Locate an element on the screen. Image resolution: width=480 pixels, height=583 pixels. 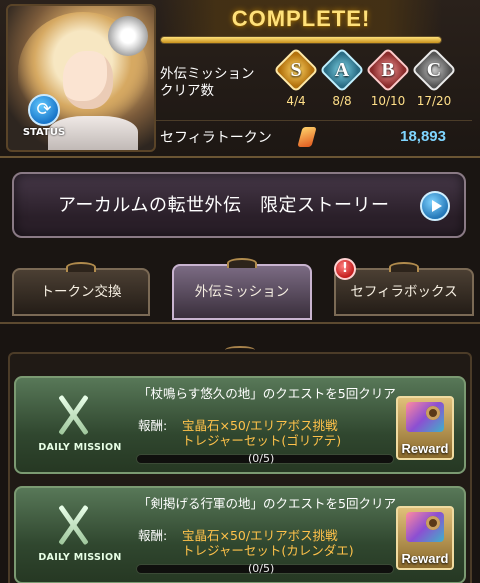
reward-line2: トレジャーセット(カレンダエ) is located at coordinates (268, 550).